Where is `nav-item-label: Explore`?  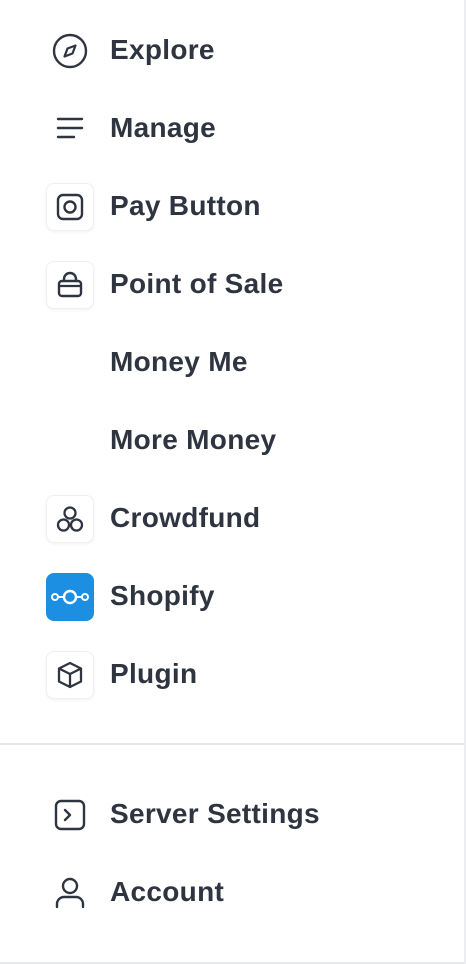 nav-item-label: Explore is located at coordinates (162, 49).